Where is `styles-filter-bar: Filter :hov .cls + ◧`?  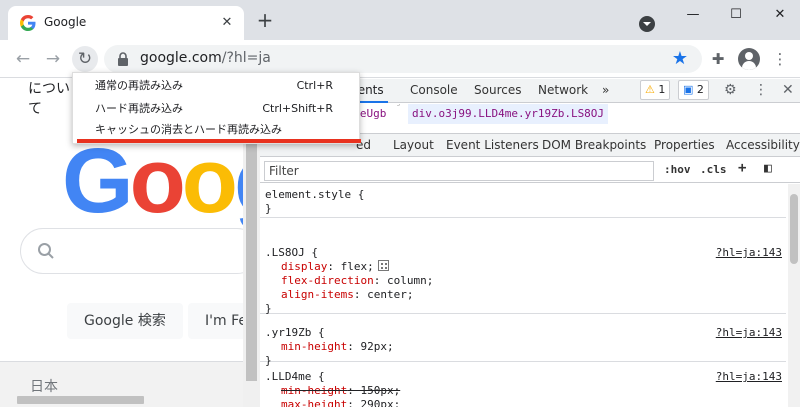
styles-filter-bar: Filter :hov .cls + ◧ is located at coordinates (530, 171).